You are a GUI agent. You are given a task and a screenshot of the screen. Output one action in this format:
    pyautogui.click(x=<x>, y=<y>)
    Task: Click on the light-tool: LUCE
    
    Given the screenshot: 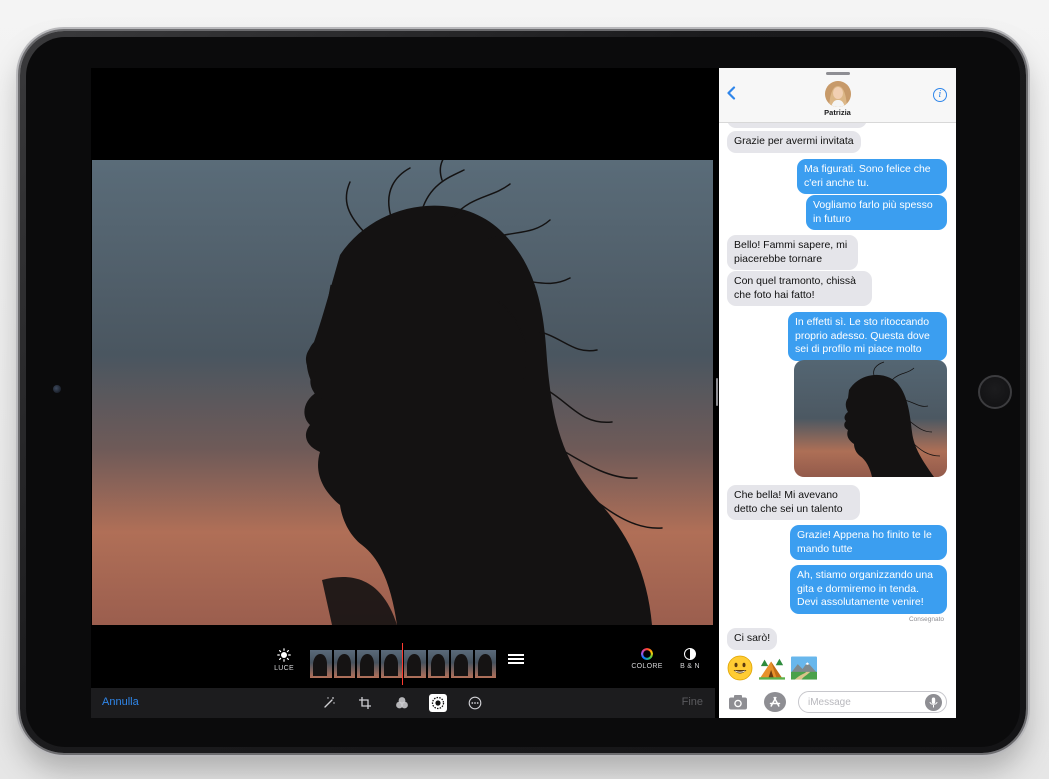 What is the action you would take?
    pyautogui.click(x=284, y=660)
    